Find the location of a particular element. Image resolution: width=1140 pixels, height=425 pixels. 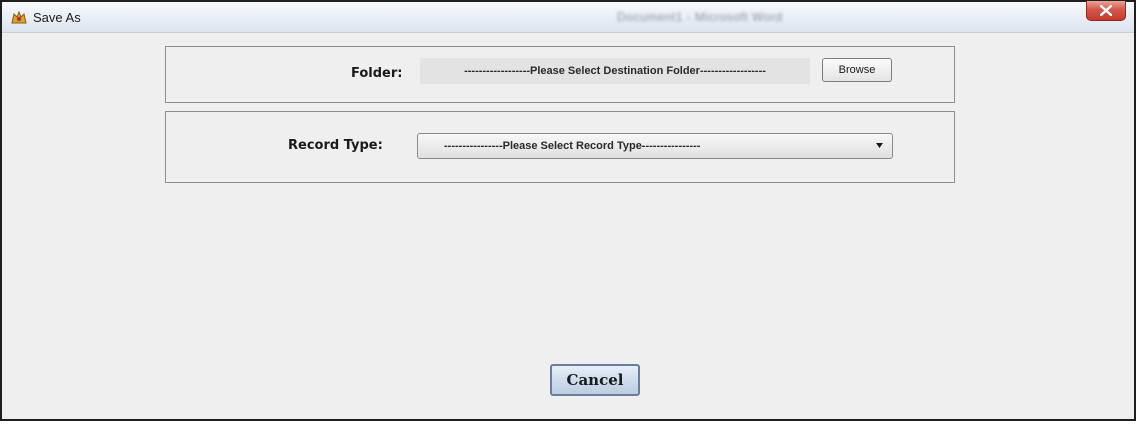

close-icon is located at coordinates (1106, 10).